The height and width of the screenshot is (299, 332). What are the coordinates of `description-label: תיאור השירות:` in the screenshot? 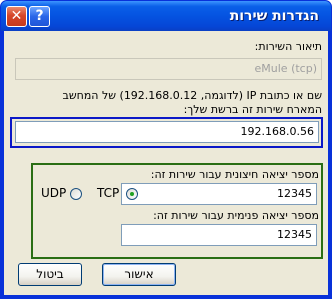 It's located at (288, 46).